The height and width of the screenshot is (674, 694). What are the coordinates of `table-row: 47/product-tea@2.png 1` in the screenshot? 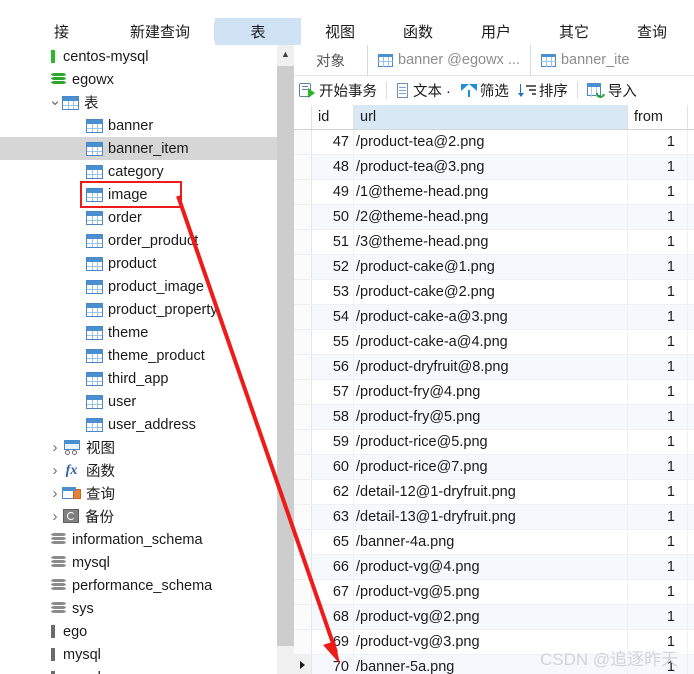 It's located at (494, 142).